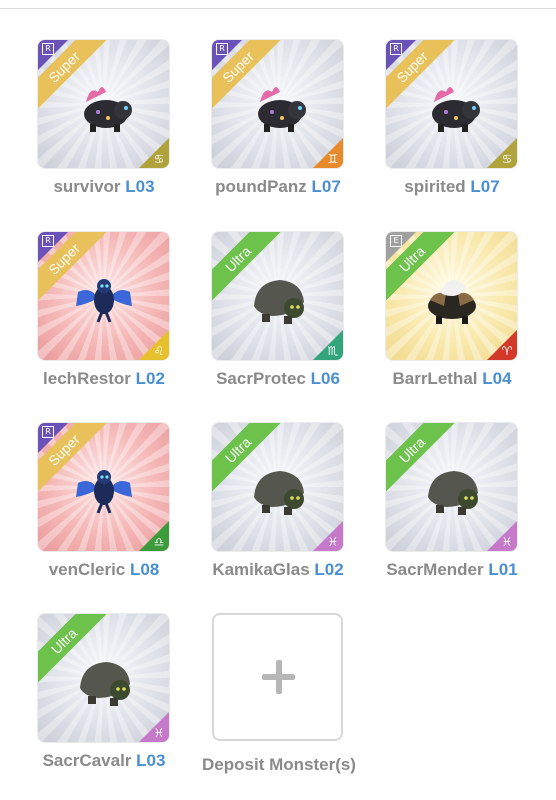 The height and width of the screenshot is (800, 556). I want to click on monster-name: poundPanz, so click(261, 186).